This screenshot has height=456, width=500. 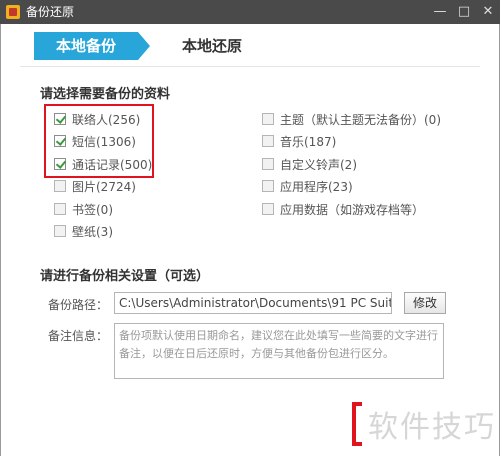 I want to click on checkbox-label: 书签(0), so click(x=92, y=209).